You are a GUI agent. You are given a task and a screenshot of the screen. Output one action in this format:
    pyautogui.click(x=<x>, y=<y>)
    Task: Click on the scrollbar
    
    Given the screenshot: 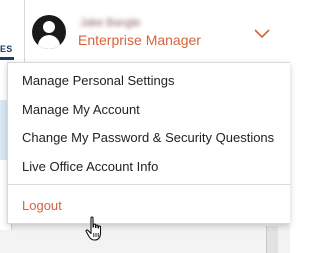 What is the action you would take?
    pyautogui.click(x=272, y=239)
    